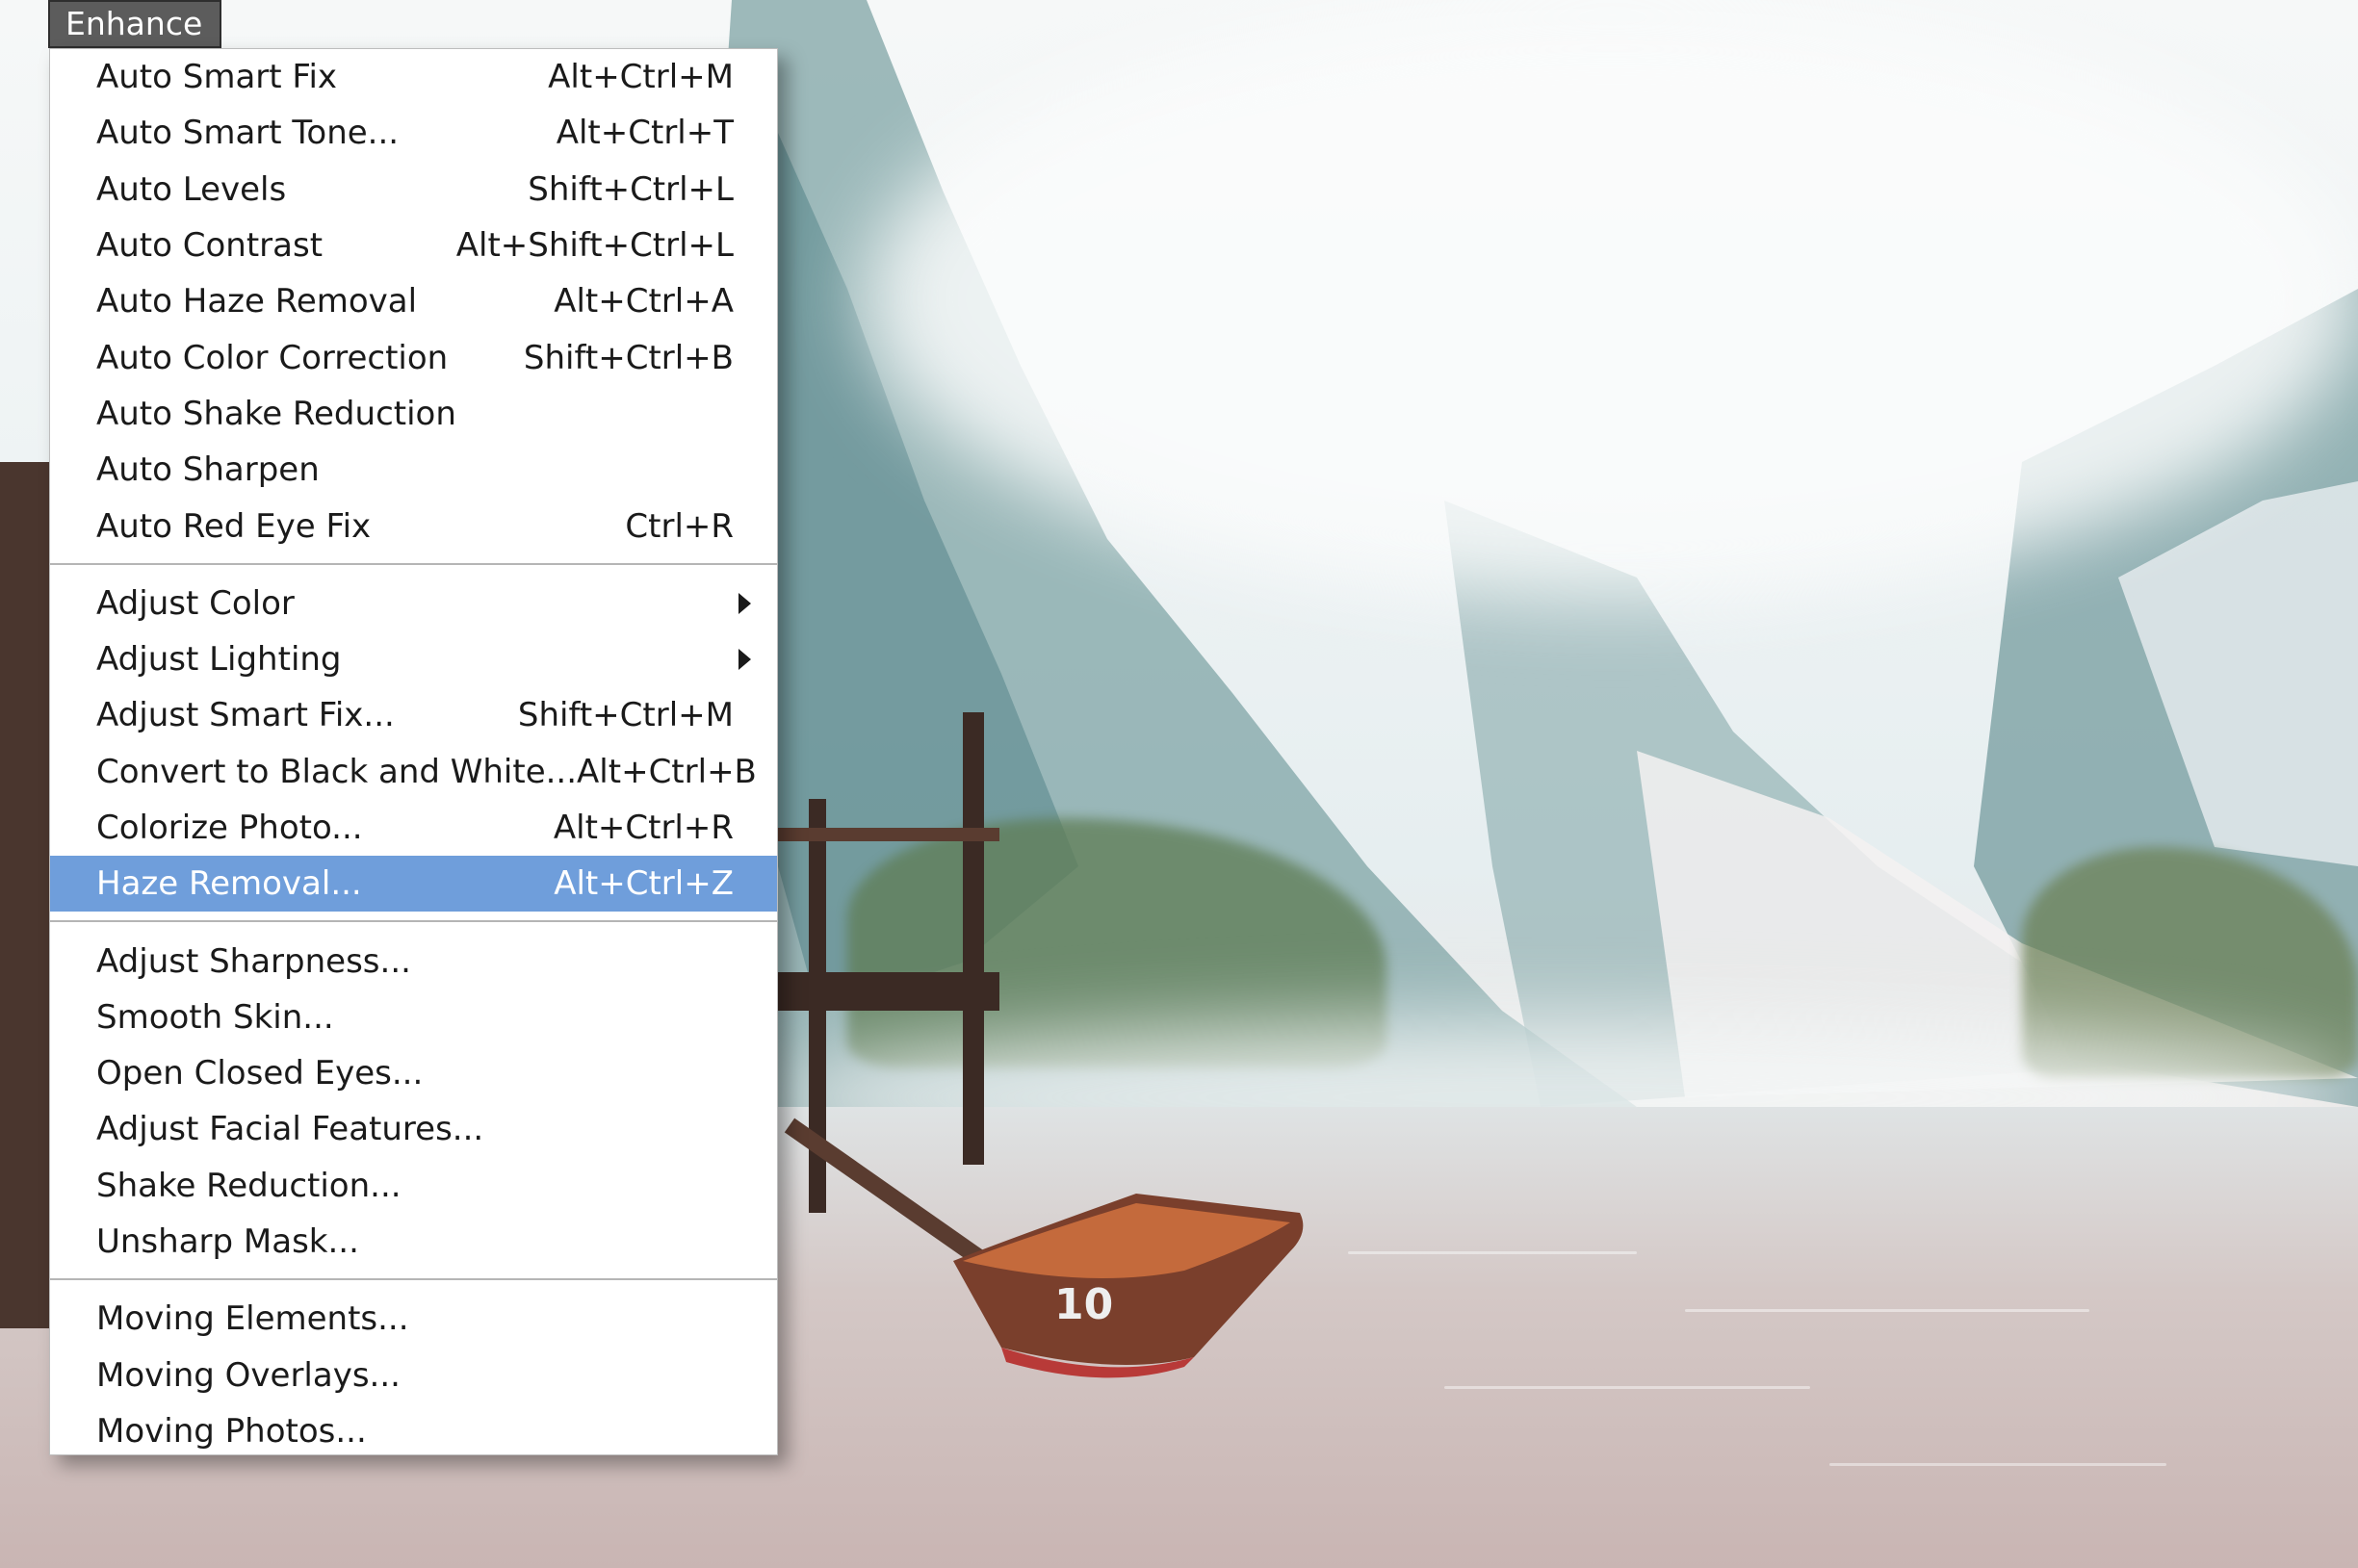 The height and width of the screenshot is (1568, 2358). Describe the element at coordinates (1084, 1304) in the screenshot. I see `boat-number: 10` at that location.